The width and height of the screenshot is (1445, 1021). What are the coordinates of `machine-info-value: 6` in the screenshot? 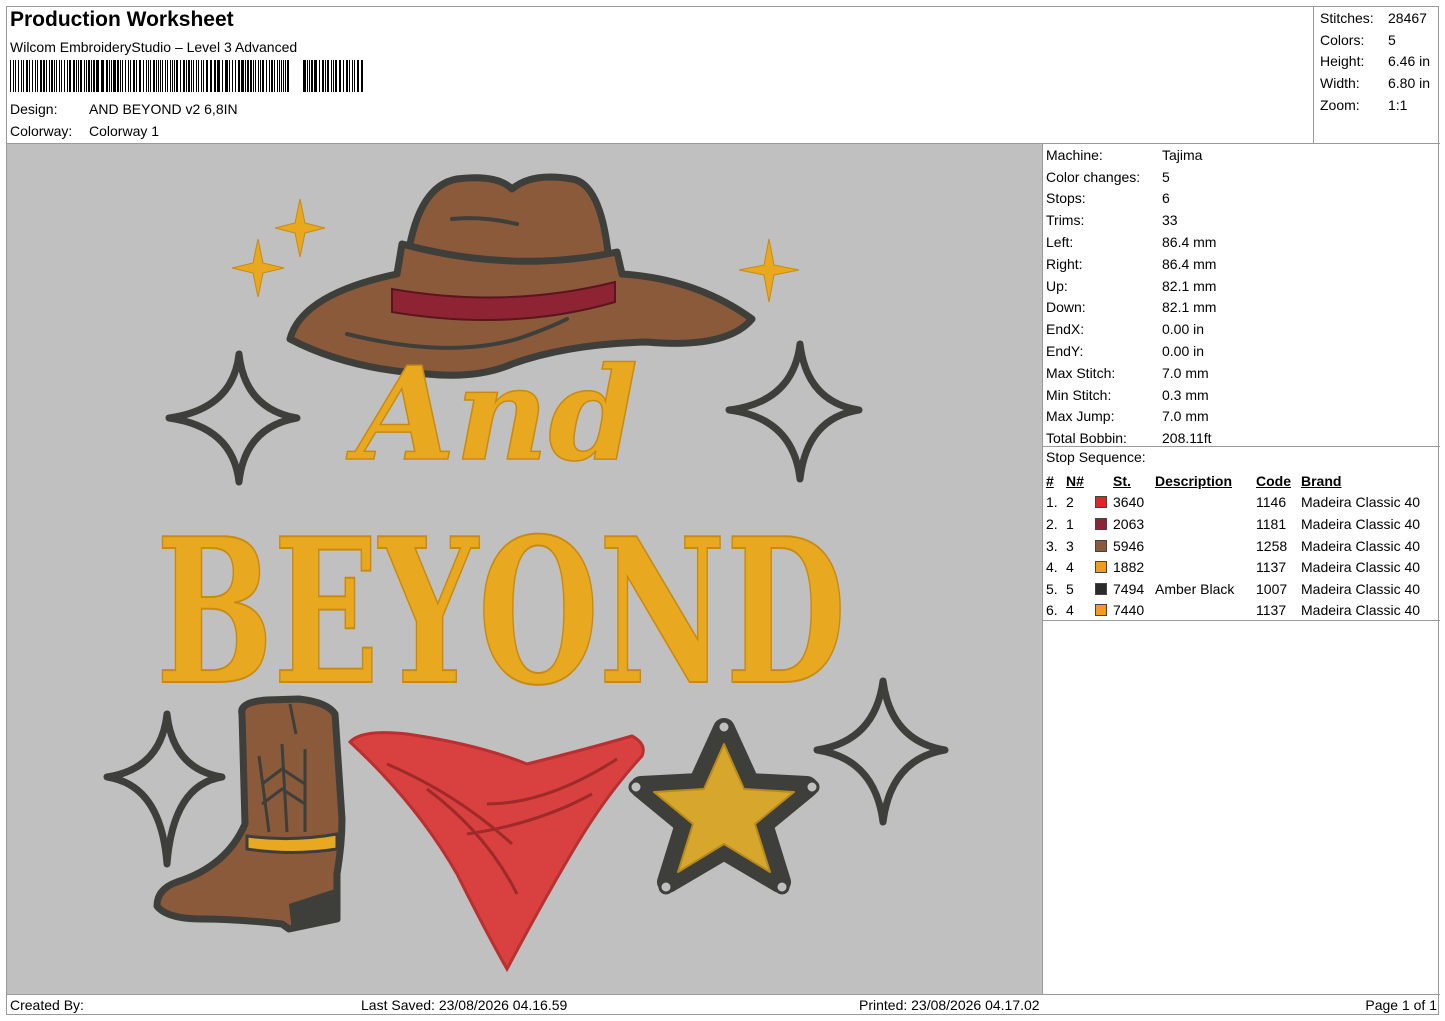 It's located at (1166, 198).